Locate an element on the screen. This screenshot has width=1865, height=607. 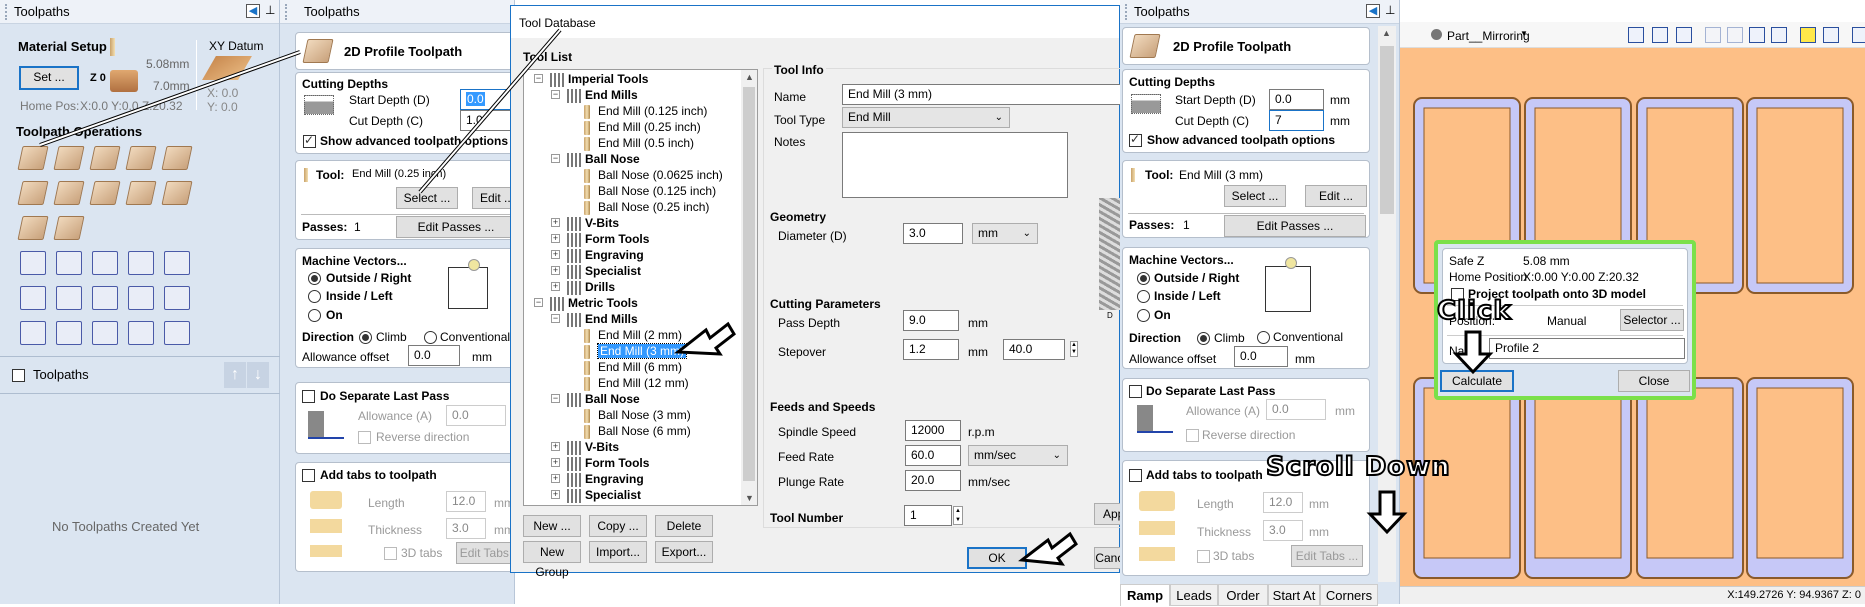
scroll-down-annotation: Scroll Down is located at coordinates (1358, 467).